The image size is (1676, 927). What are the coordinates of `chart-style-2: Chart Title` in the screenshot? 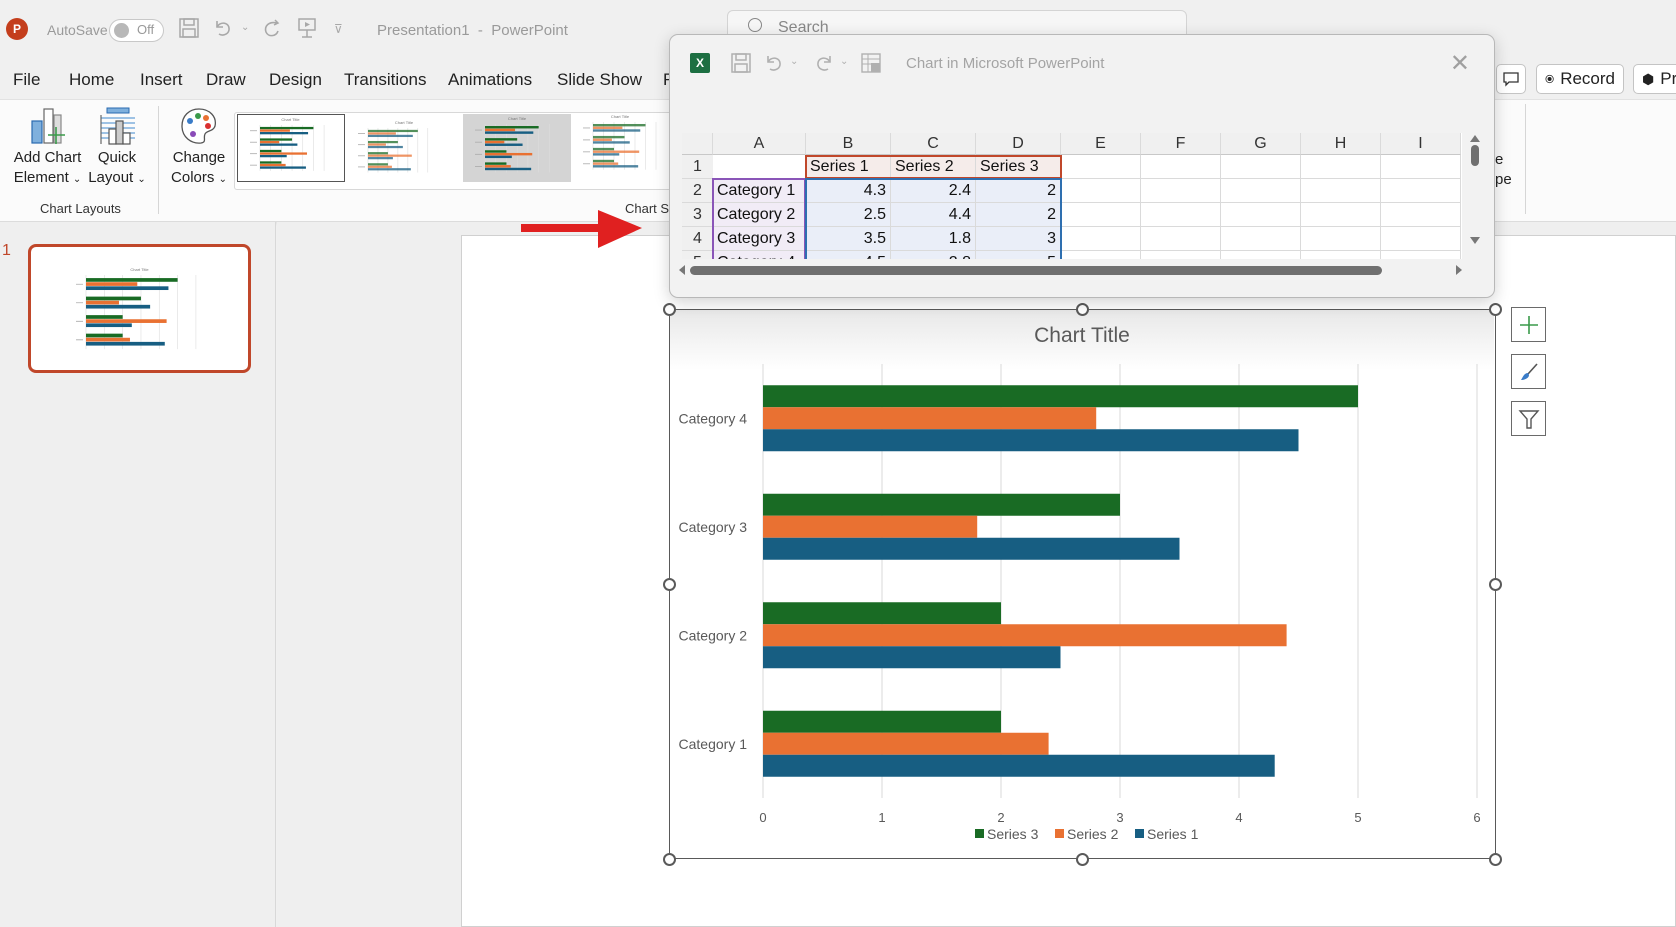 It's located at (404, 148).